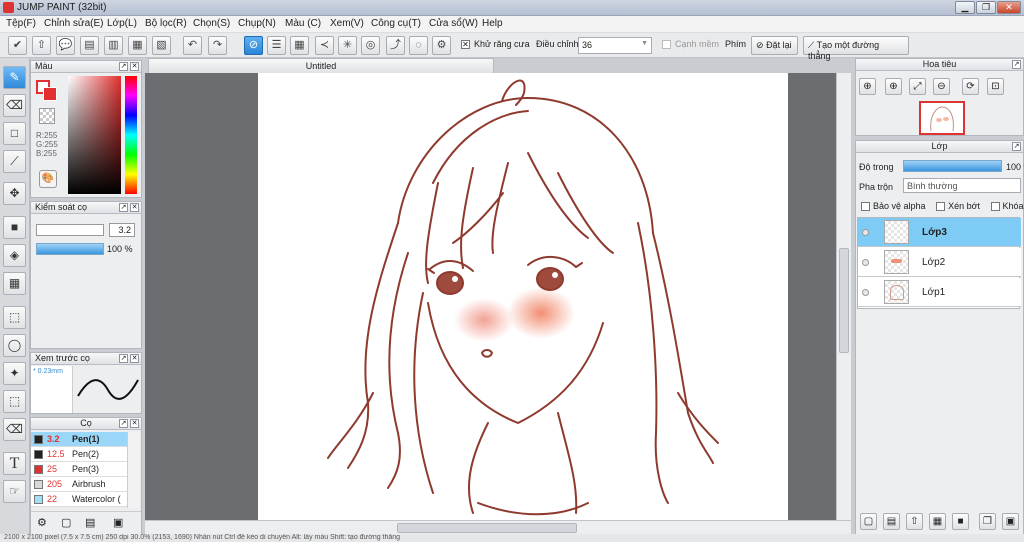 Image resolution: width=1024 pixels, height=542 pixels. What do you see at coordinates (844, 300) in the screenshot?
I see `vertical-scroll-thumb` at bounding box center [844, 300].